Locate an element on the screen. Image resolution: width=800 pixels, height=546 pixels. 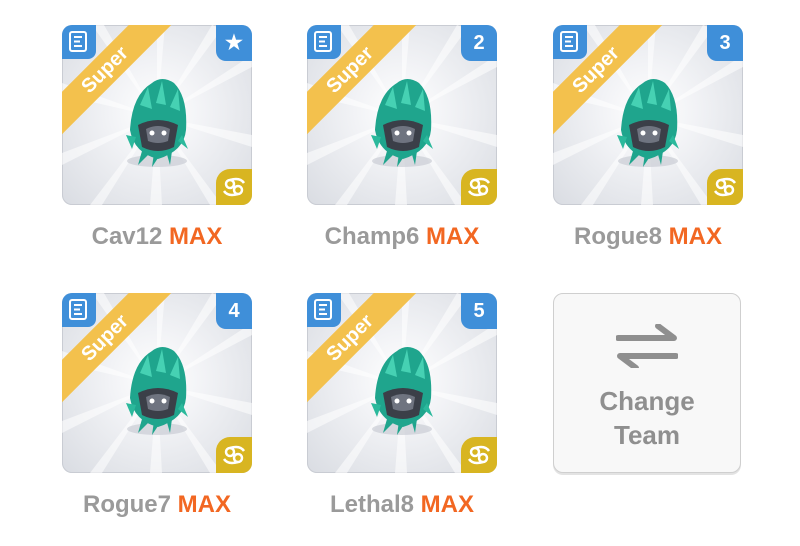
monster-card: Super 5 is located at coordinates (402, 383).